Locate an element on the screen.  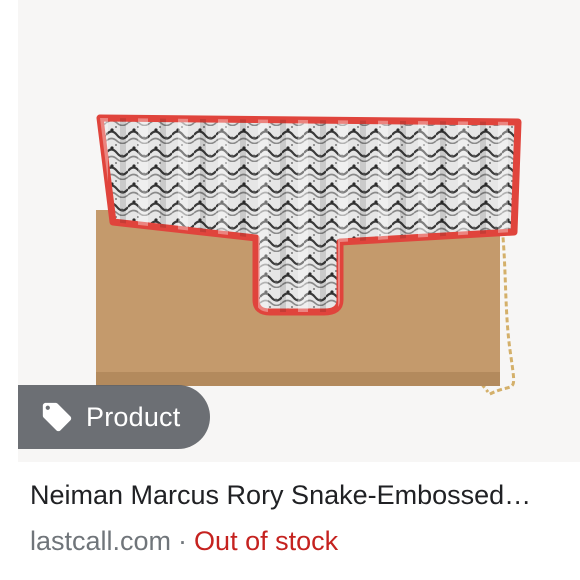
badge-label: Product is located at coordinates (133, 416).